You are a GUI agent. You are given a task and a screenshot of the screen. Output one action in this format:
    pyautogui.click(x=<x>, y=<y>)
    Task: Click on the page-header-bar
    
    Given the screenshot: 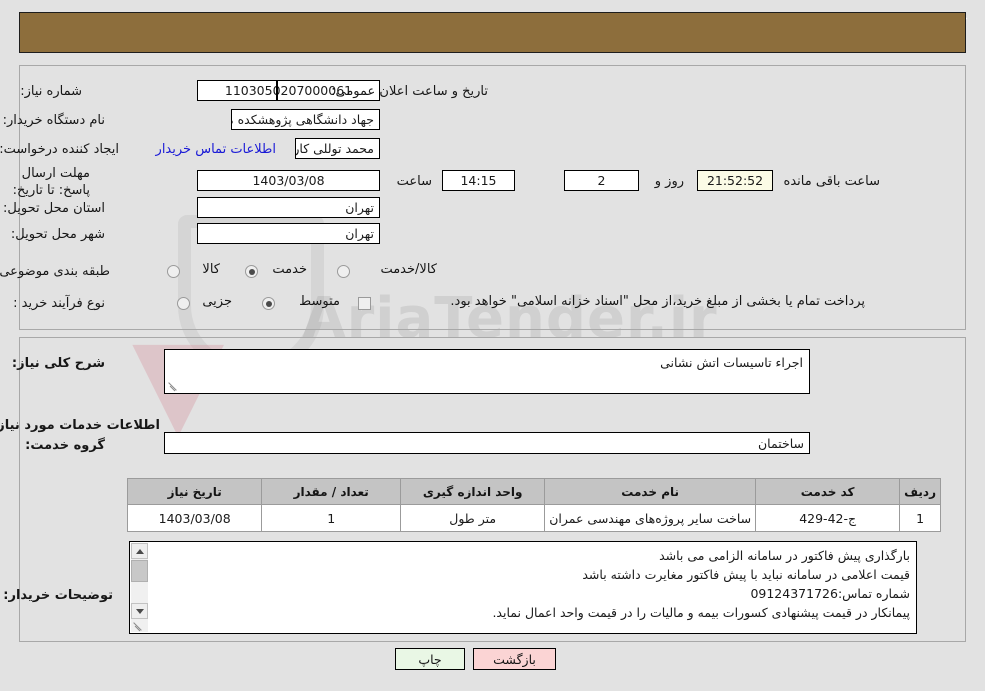 What is the action you would take?
    pyautogui.click(x=492, y=32)
    